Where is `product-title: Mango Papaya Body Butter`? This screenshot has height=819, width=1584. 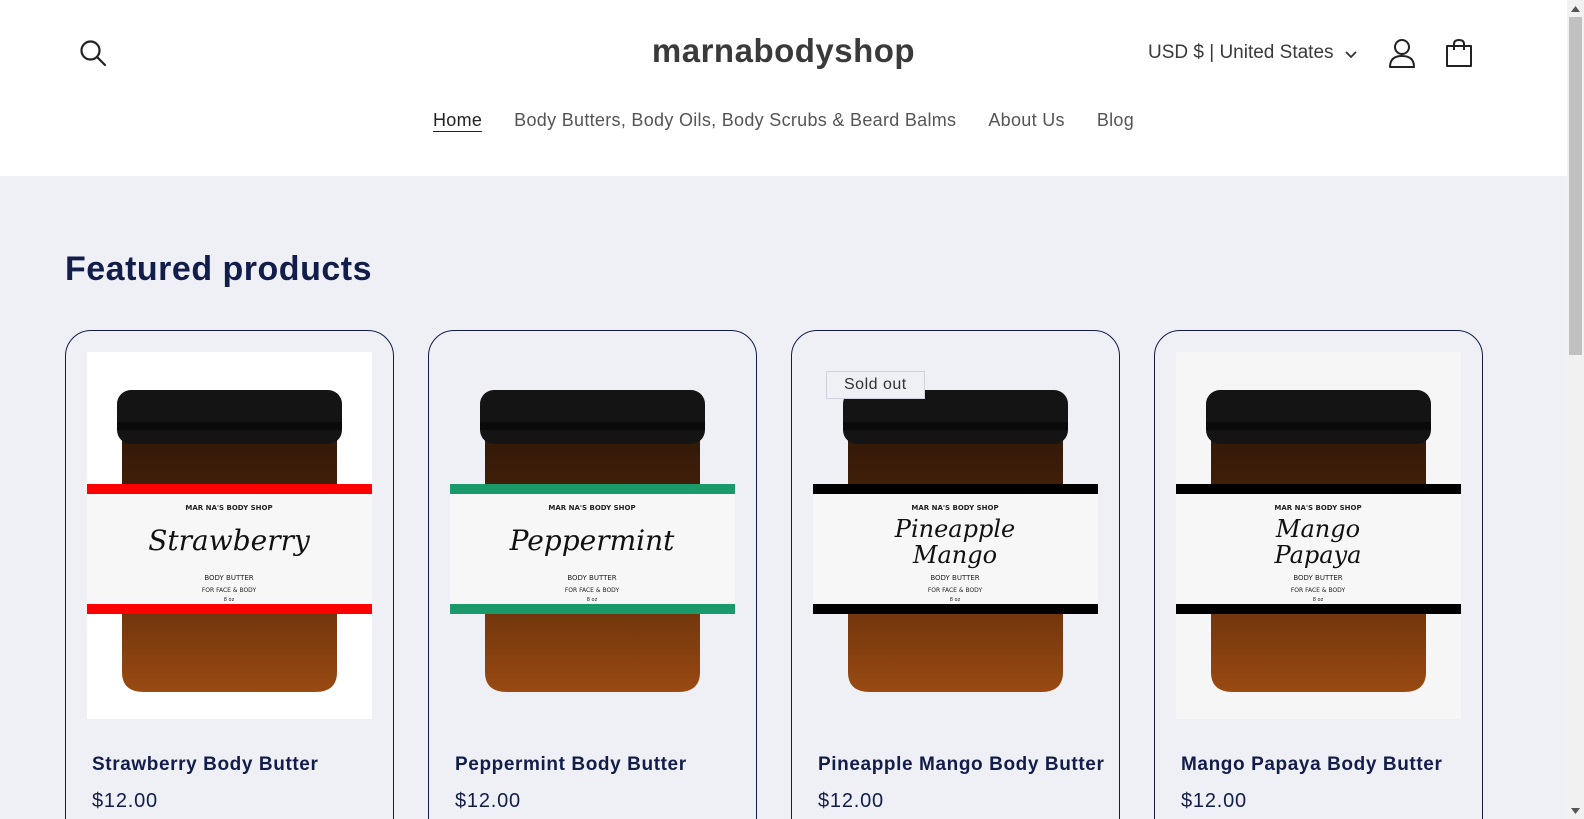
product-title: Mango Papaya Body Butter is located at coordinates (1311, 765).